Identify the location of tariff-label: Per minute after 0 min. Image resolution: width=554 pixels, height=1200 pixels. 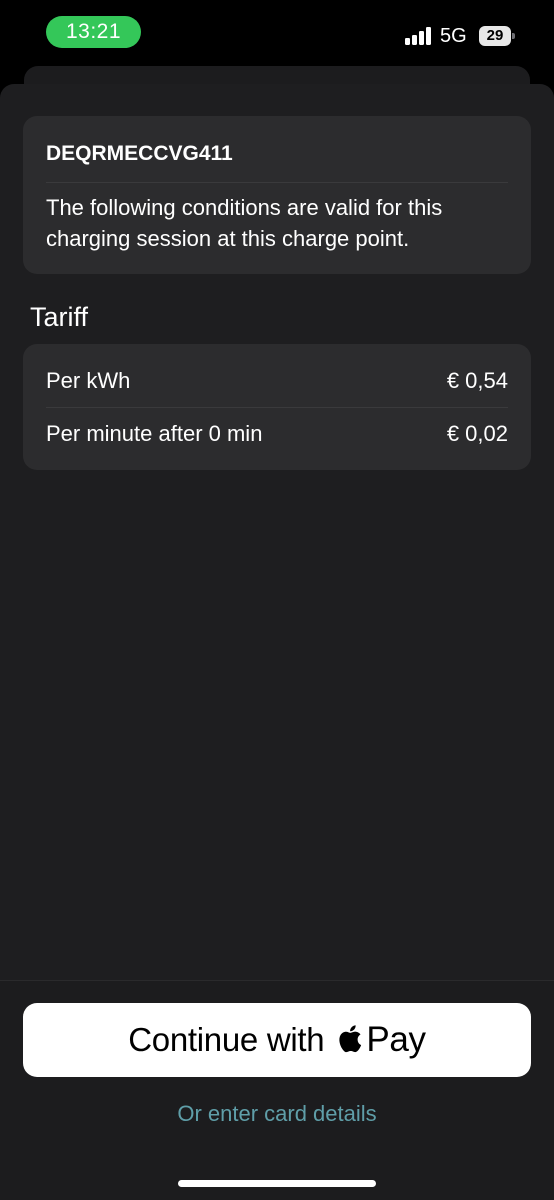
(154, 433).